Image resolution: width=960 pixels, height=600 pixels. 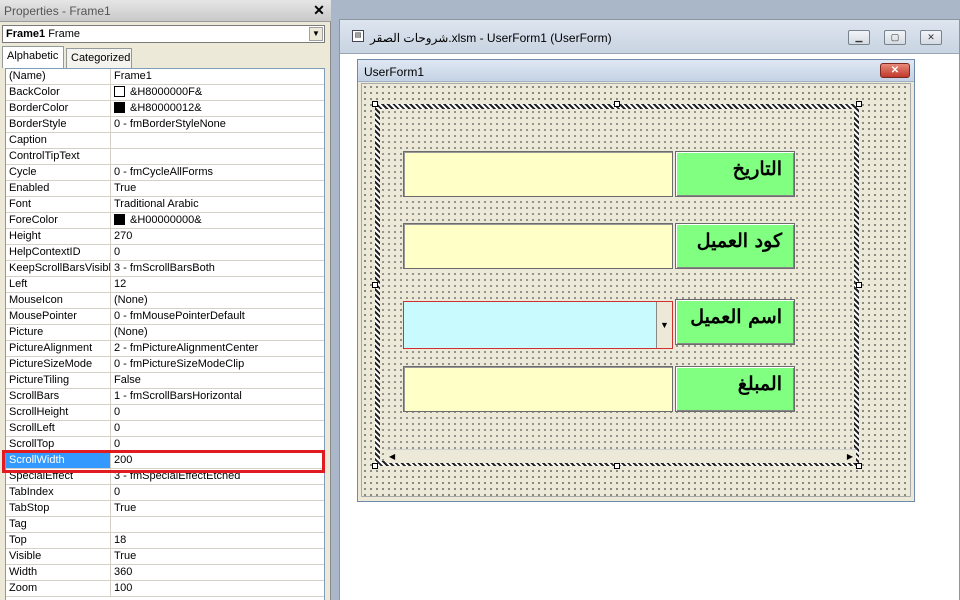 I want to click on property-row: BorderStyle 0 - fmBorderStyleNone, so click(x=165, y=125).